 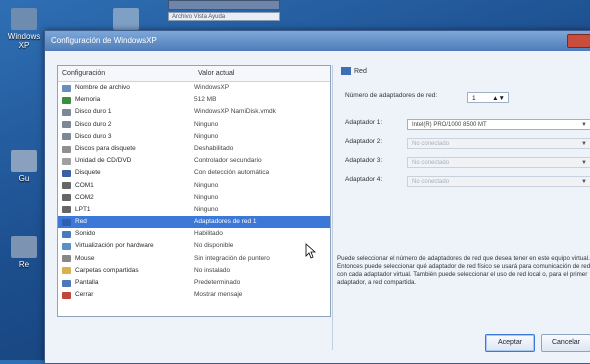 I want to click on settings-row: COM1 Ninguno, so click(x=194, y=186).